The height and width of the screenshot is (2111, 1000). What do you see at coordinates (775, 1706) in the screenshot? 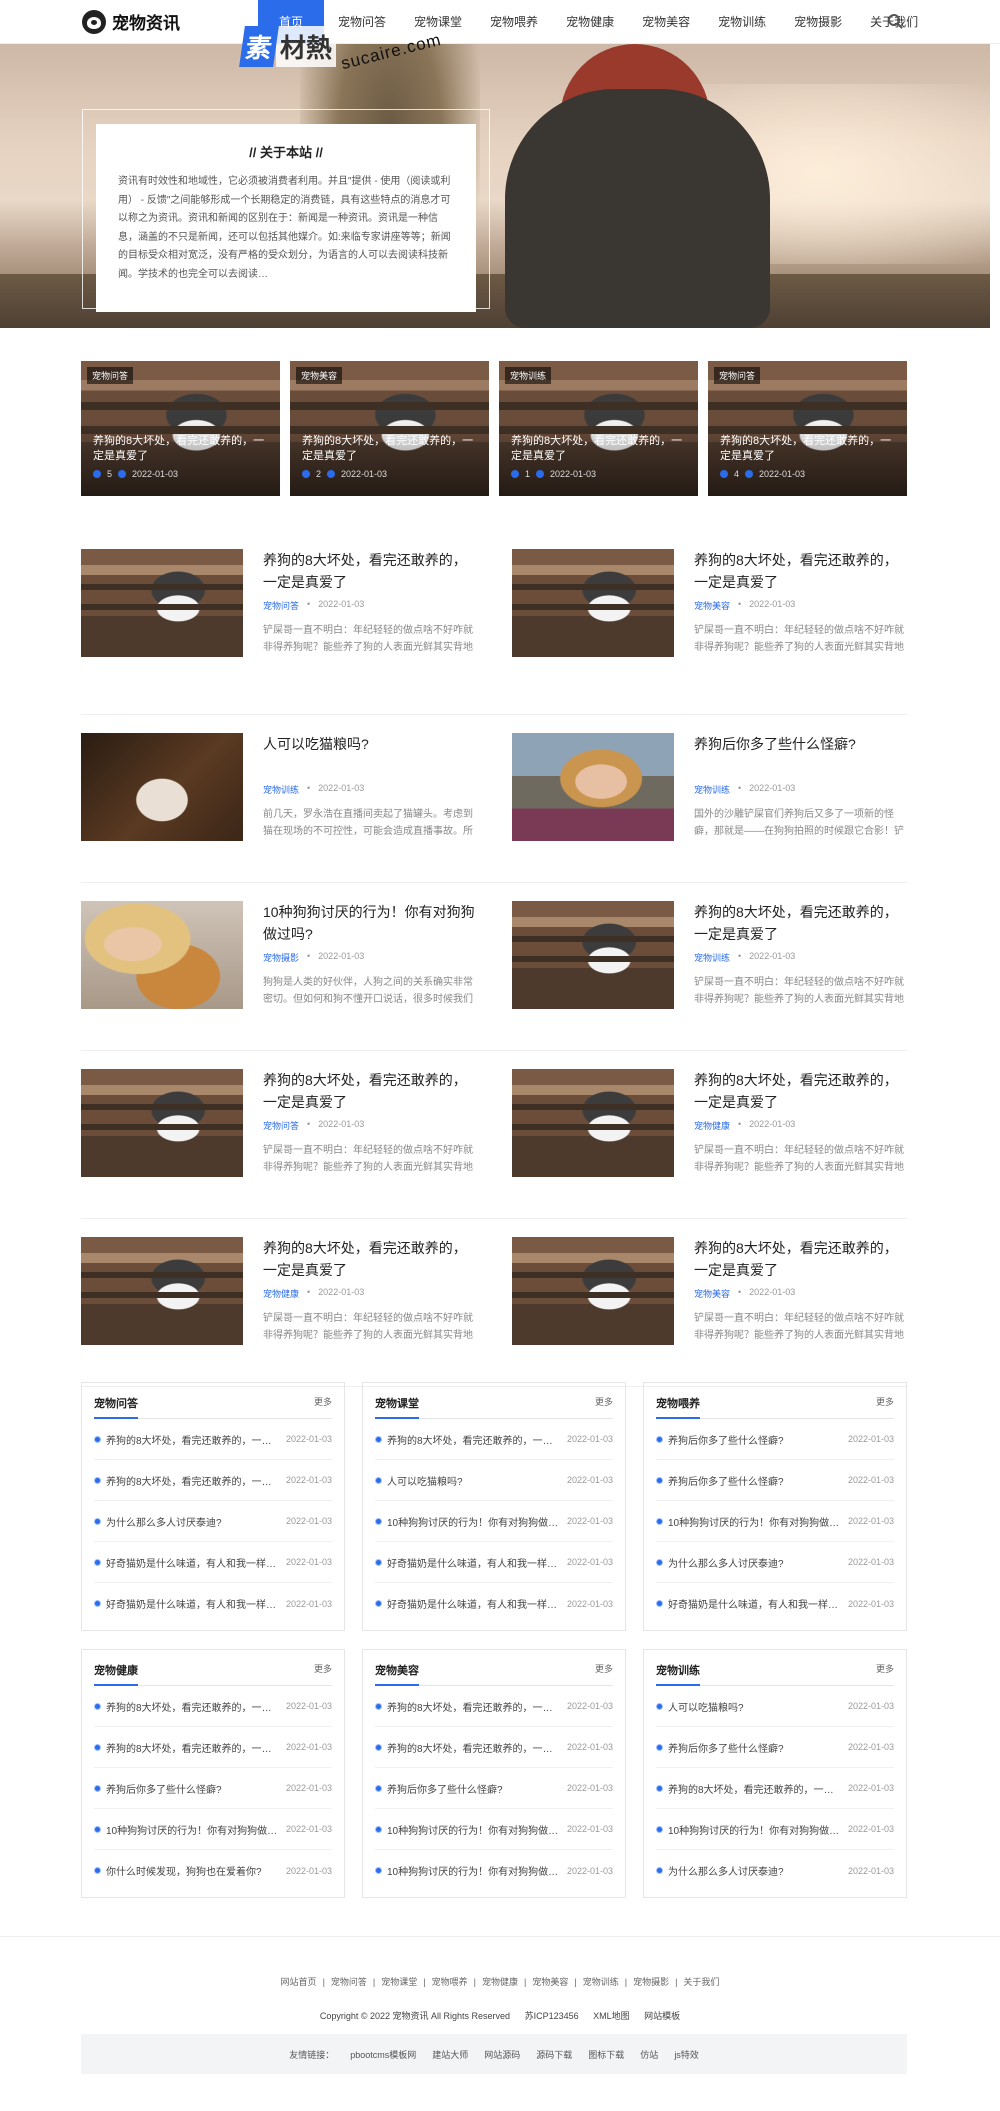
I see `list-item: 人可以吃猫粮吗? 2022-01-03` at bounding box center [775, 1706].